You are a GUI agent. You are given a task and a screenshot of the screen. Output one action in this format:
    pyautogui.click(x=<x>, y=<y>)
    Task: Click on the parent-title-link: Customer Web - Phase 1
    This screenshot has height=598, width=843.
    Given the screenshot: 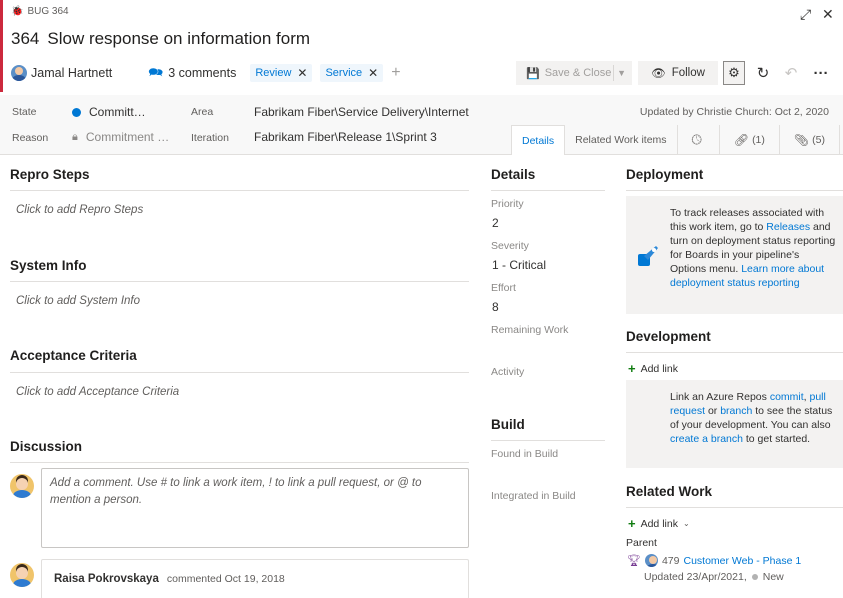 What is the action you would take?
    pyautogui.click(x=743, y=561)
    